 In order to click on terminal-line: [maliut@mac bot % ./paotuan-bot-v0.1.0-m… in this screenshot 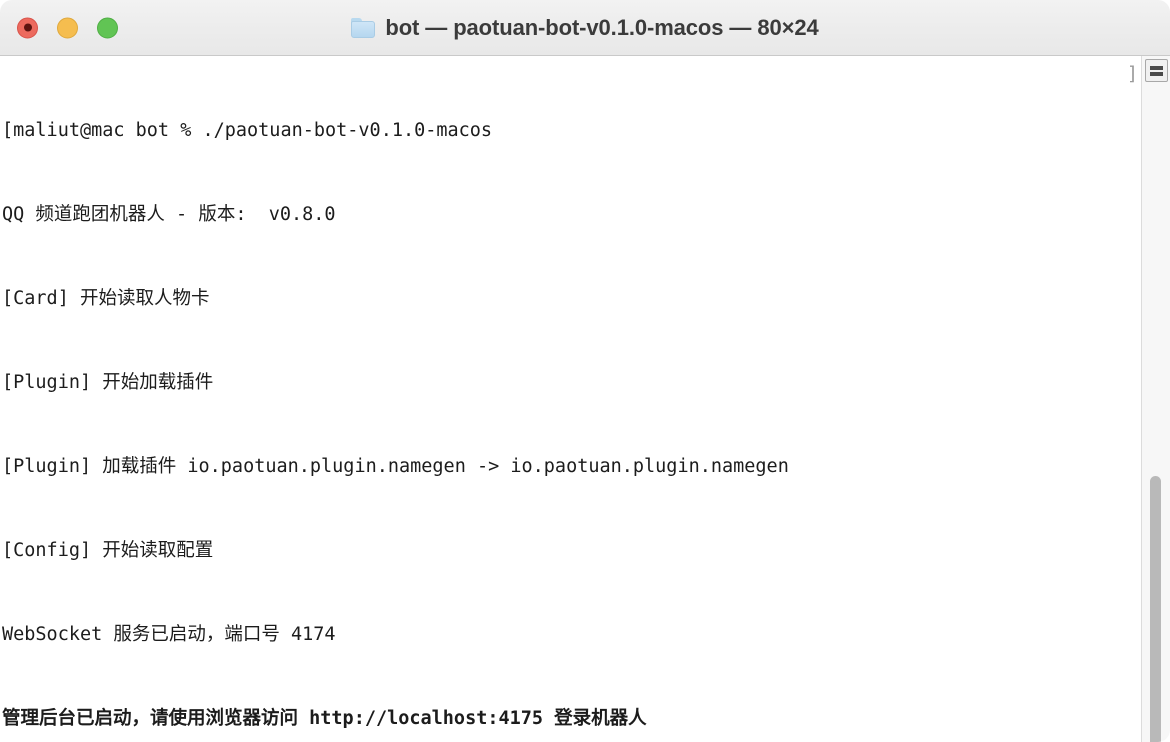, I will do `click(247, 130)`.